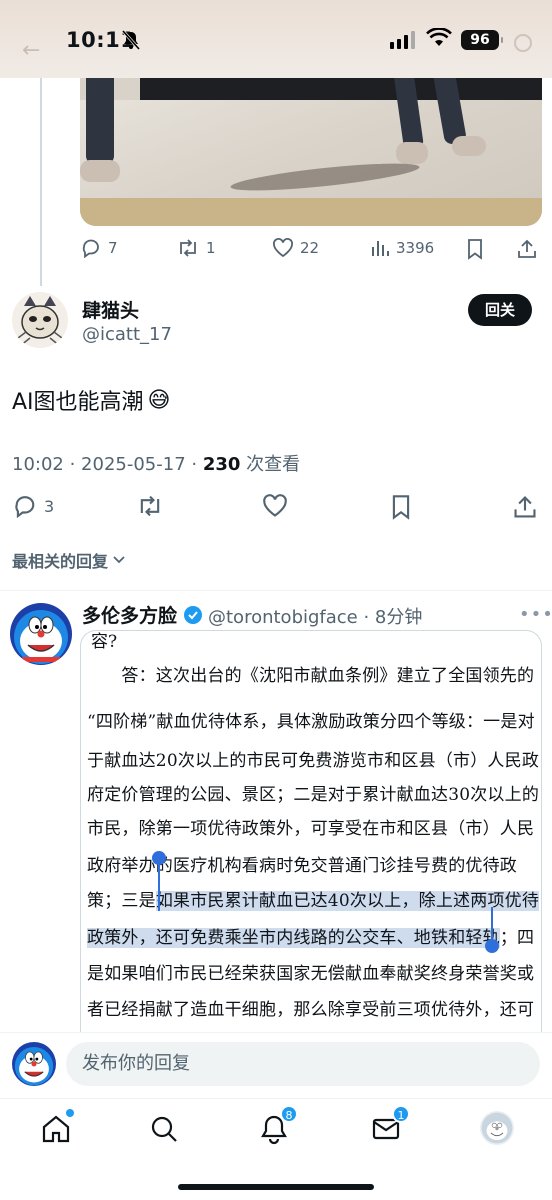 This screenshot has width=552, height=1200. Describe the element at coordinates (121, 901) in the screenshot. I see `doc-text: 策；三是` at that location.